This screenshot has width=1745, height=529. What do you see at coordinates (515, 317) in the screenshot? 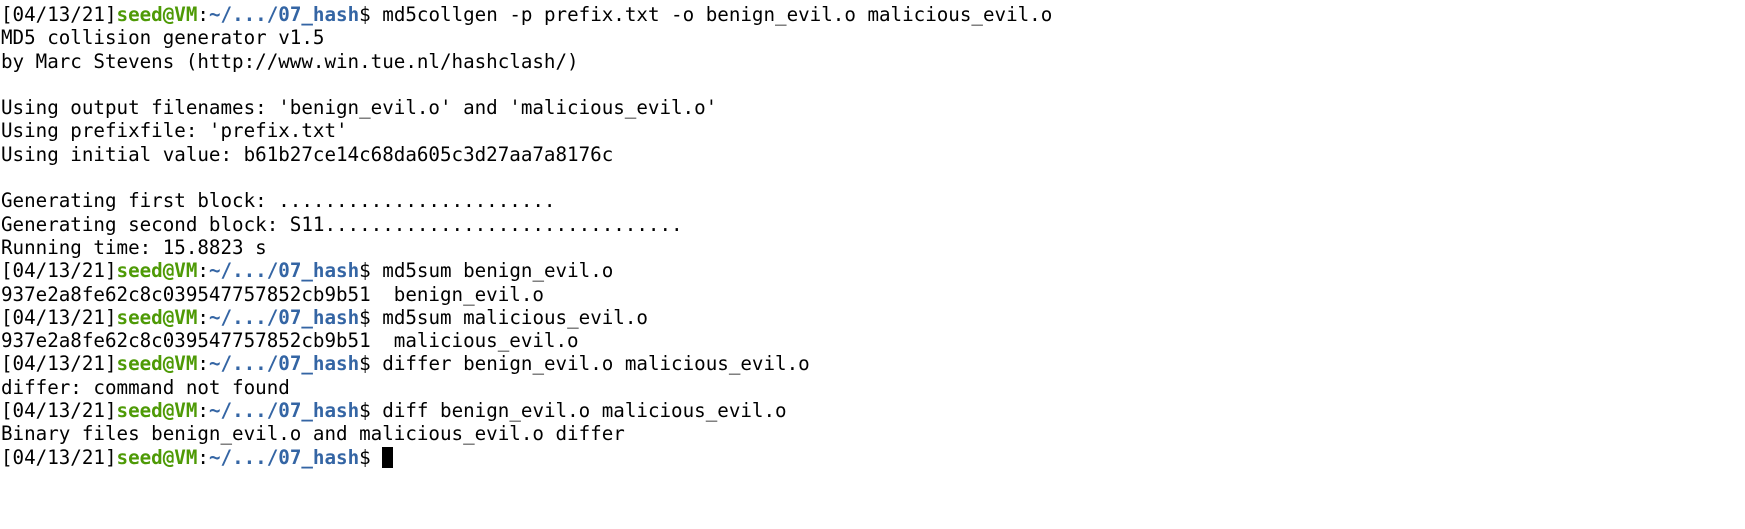
I see `command-text: md5sum malicious_evil.o` at bounding box center [515, 317].